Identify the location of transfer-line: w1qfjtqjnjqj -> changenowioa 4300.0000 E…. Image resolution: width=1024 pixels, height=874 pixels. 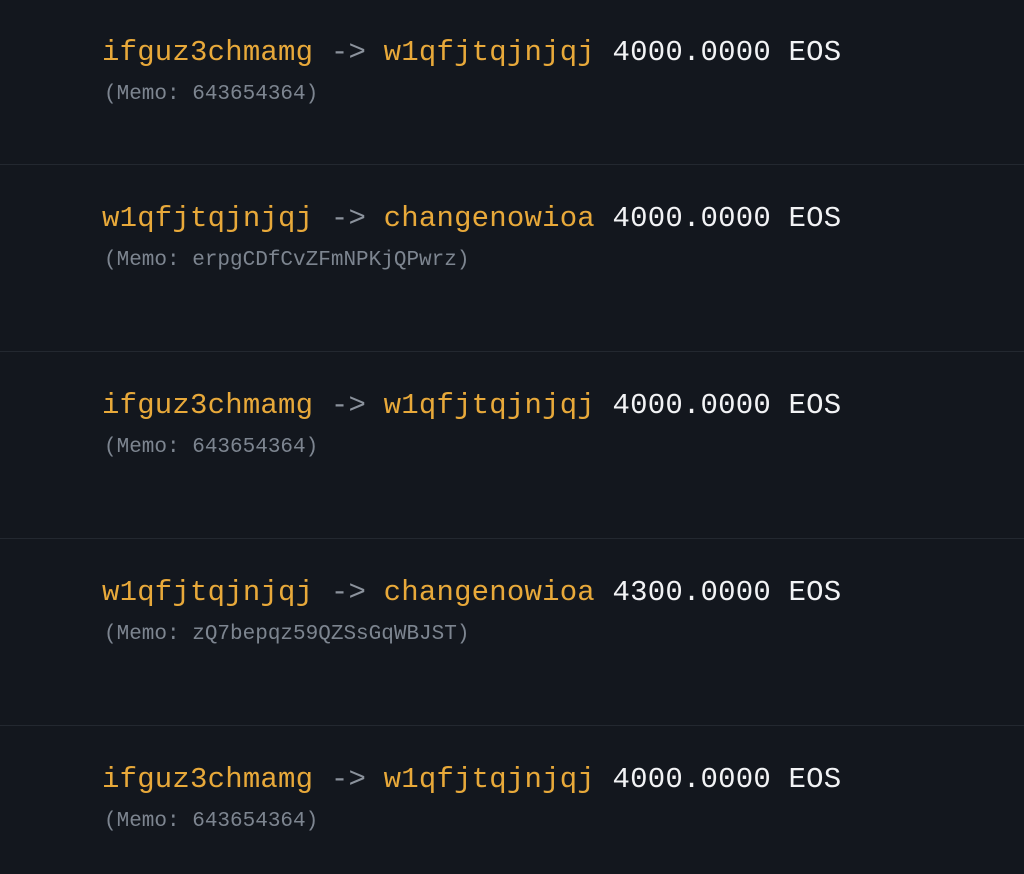
(471, 593).